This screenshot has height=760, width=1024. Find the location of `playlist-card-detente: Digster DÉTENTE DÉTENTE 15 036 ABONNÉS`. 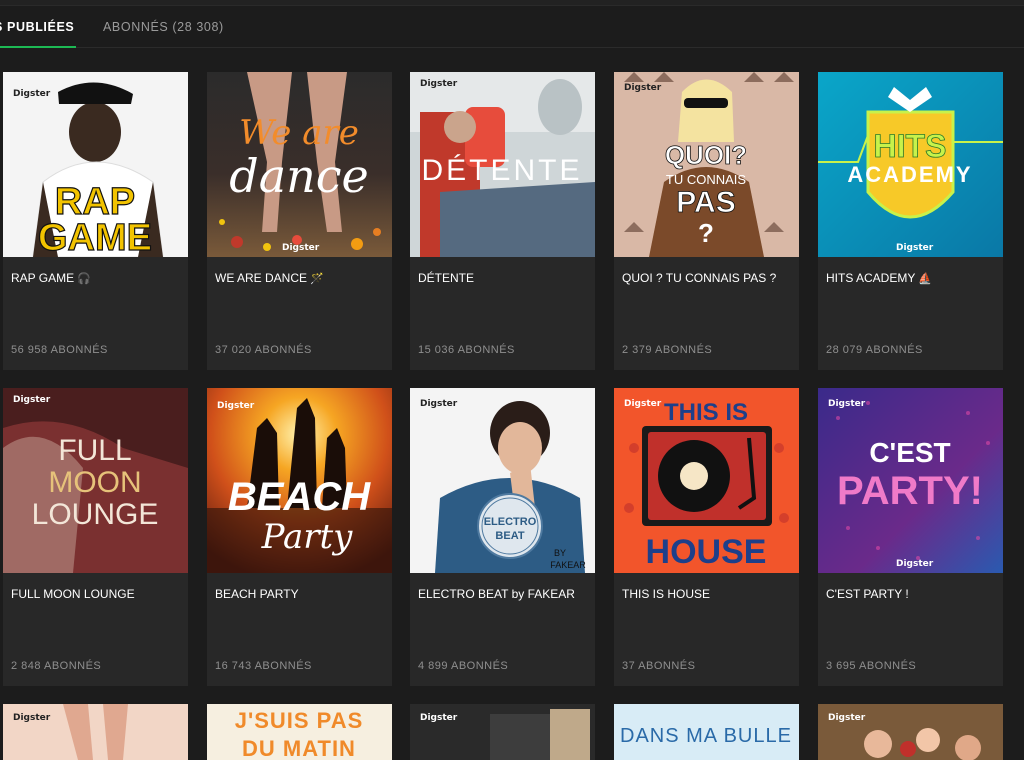

playlist-card-detente: Digster DÉTENTE DÉTENTE 15 036 ABONNÉS is located at coordinates (502, 221).